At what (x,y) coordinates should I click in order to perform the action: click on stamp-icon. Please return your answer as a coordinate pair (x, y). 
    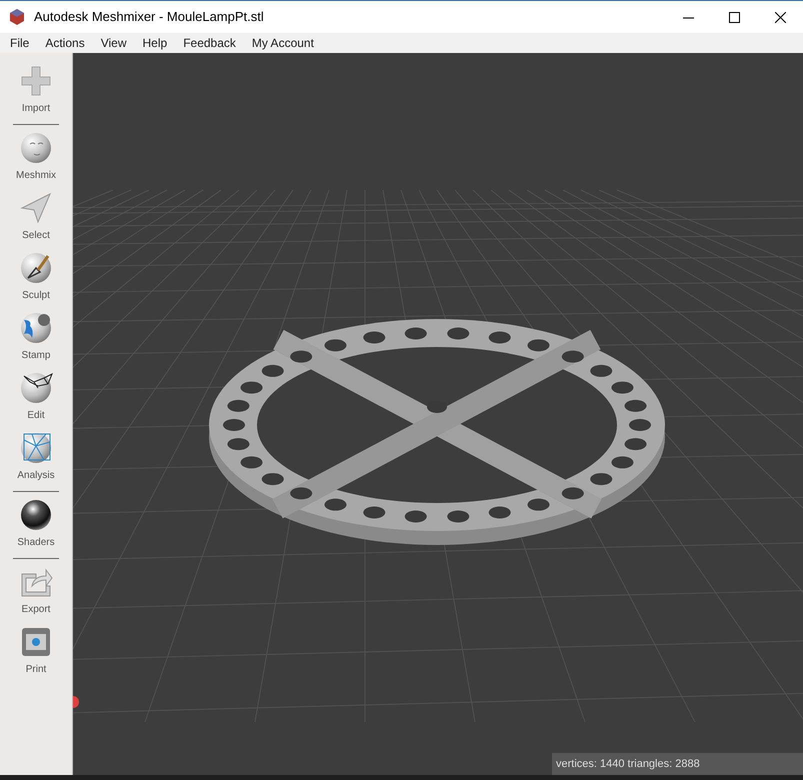
    Looking at the image, I should click on (36, 328).